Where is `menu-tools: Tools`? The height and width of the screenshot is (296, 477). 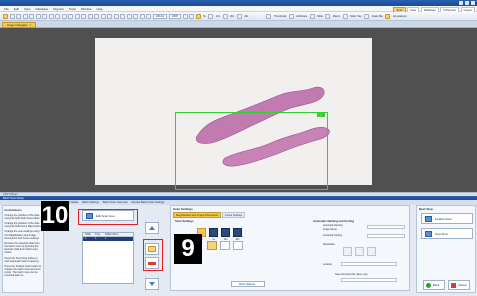 menu-tools: Tools is located at coordinates (72, 9).